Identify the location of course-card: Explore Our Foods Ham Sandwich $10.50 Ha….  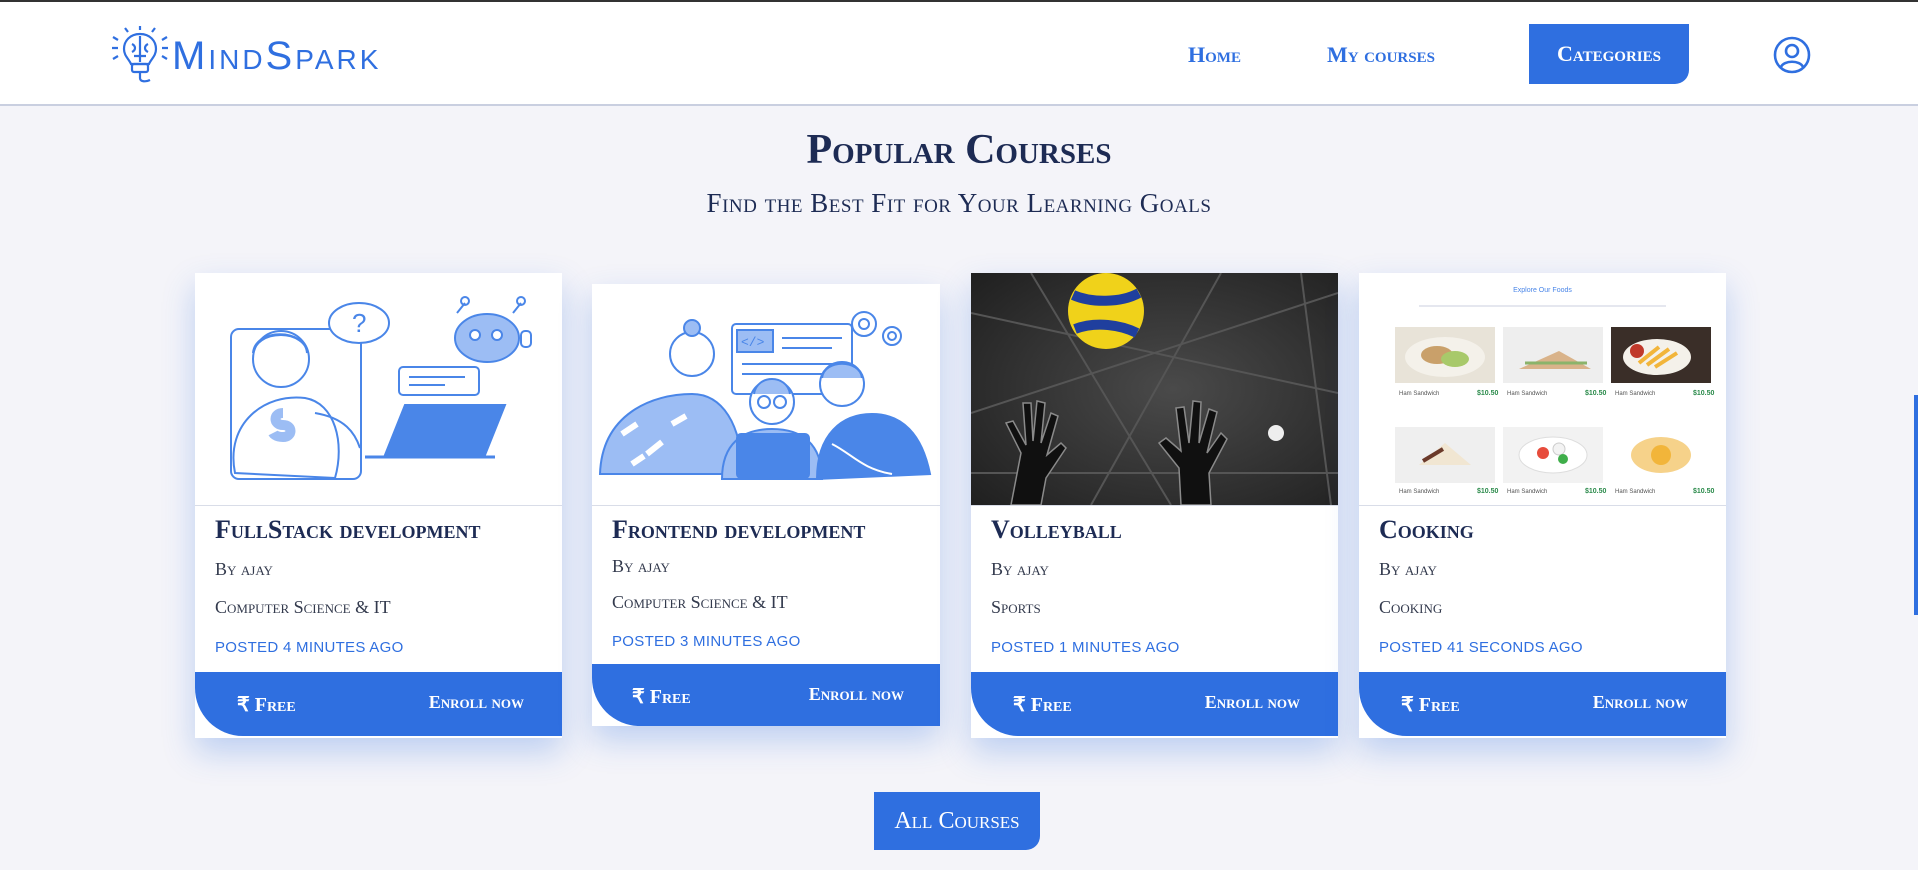
(1542, 505).